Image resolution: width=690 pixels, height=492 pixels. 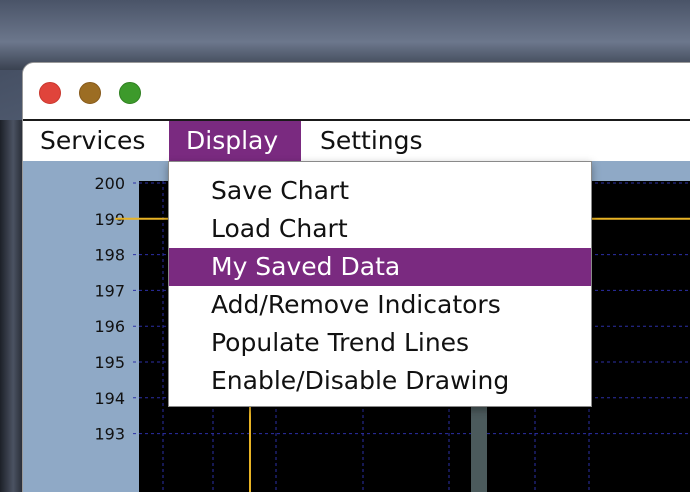 What do you see at coordinates (90, 93) in the screenshot?
I see `minimize-window-button` at bounding box center [90, 93].